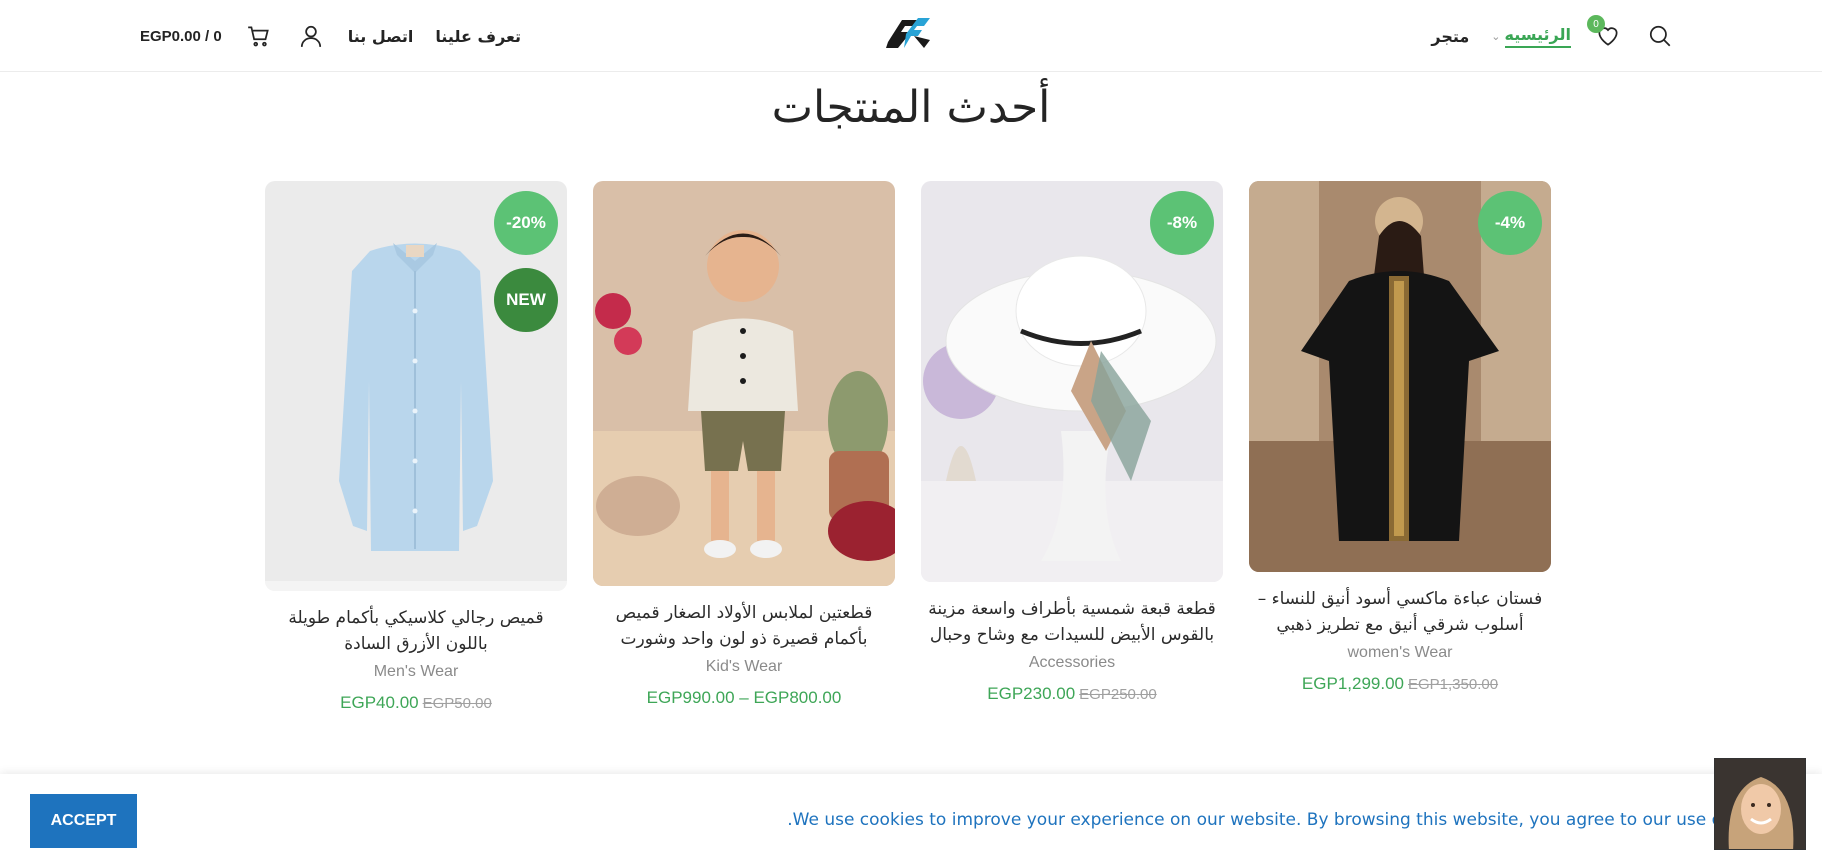  I want to click on header-right-group: متجر ⌄ الرئيسيه 0, so click(1553, 36).